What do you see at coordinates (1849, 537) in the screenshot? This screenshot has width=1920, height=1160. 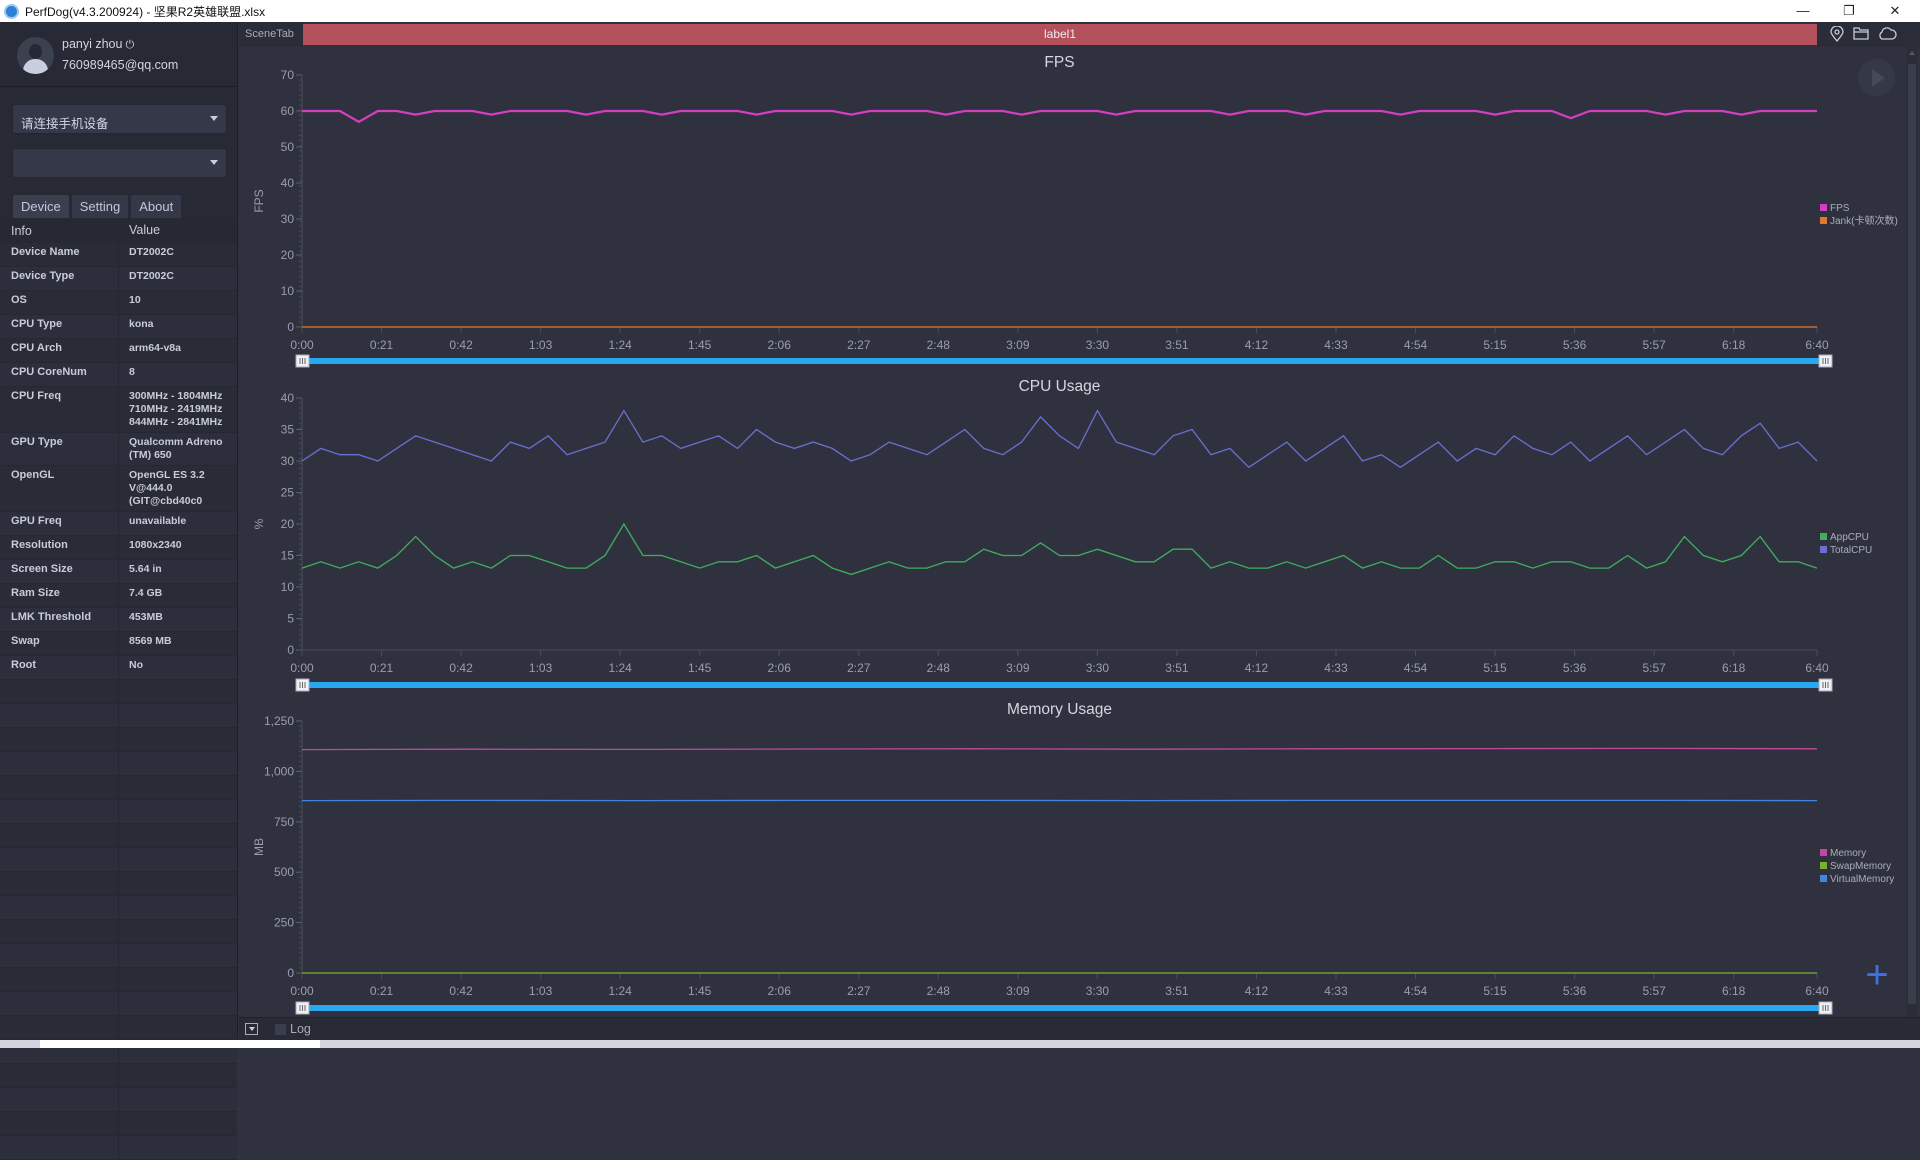 I see `legend-label: AppCPU` at bounding box center [1849, 537].